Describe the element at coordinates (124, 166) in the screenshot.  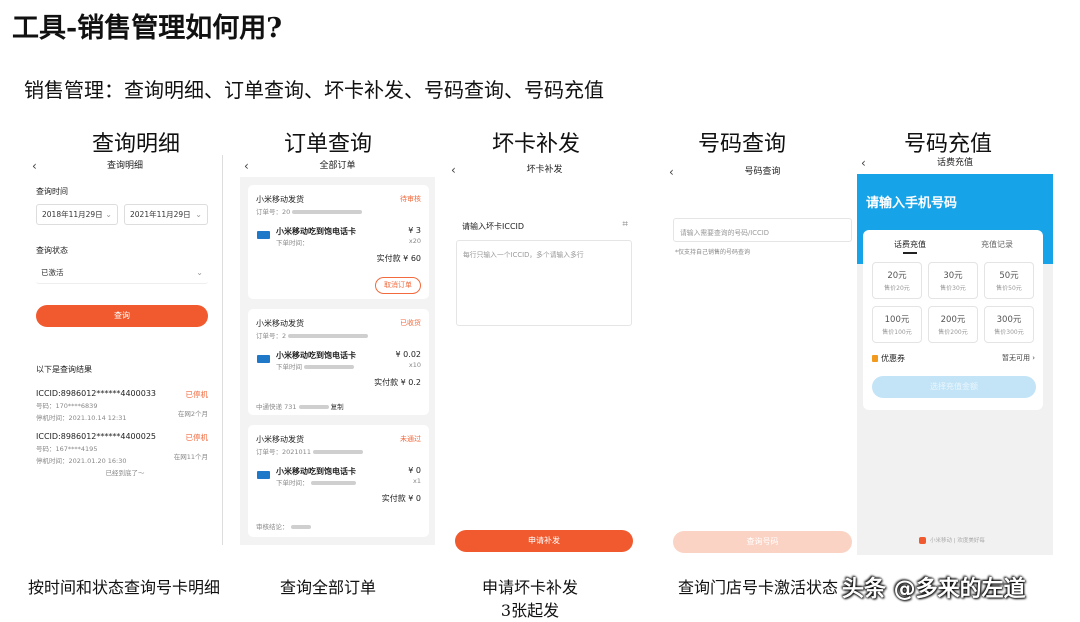
I see `header-title: 查询明细` at that location.